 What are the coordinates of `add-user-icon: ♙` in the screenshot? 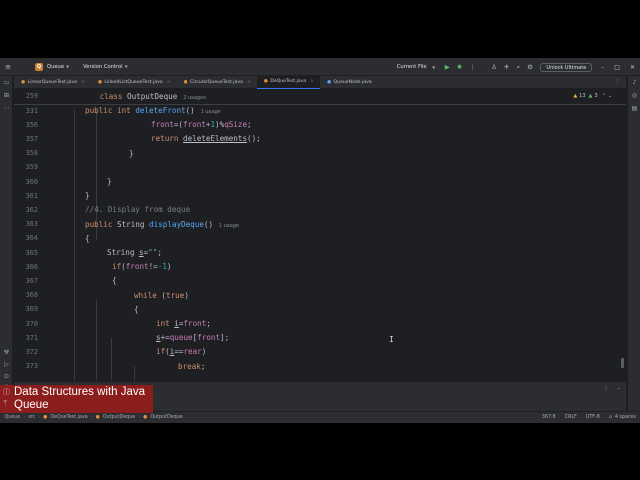 It's located at (494, 67).